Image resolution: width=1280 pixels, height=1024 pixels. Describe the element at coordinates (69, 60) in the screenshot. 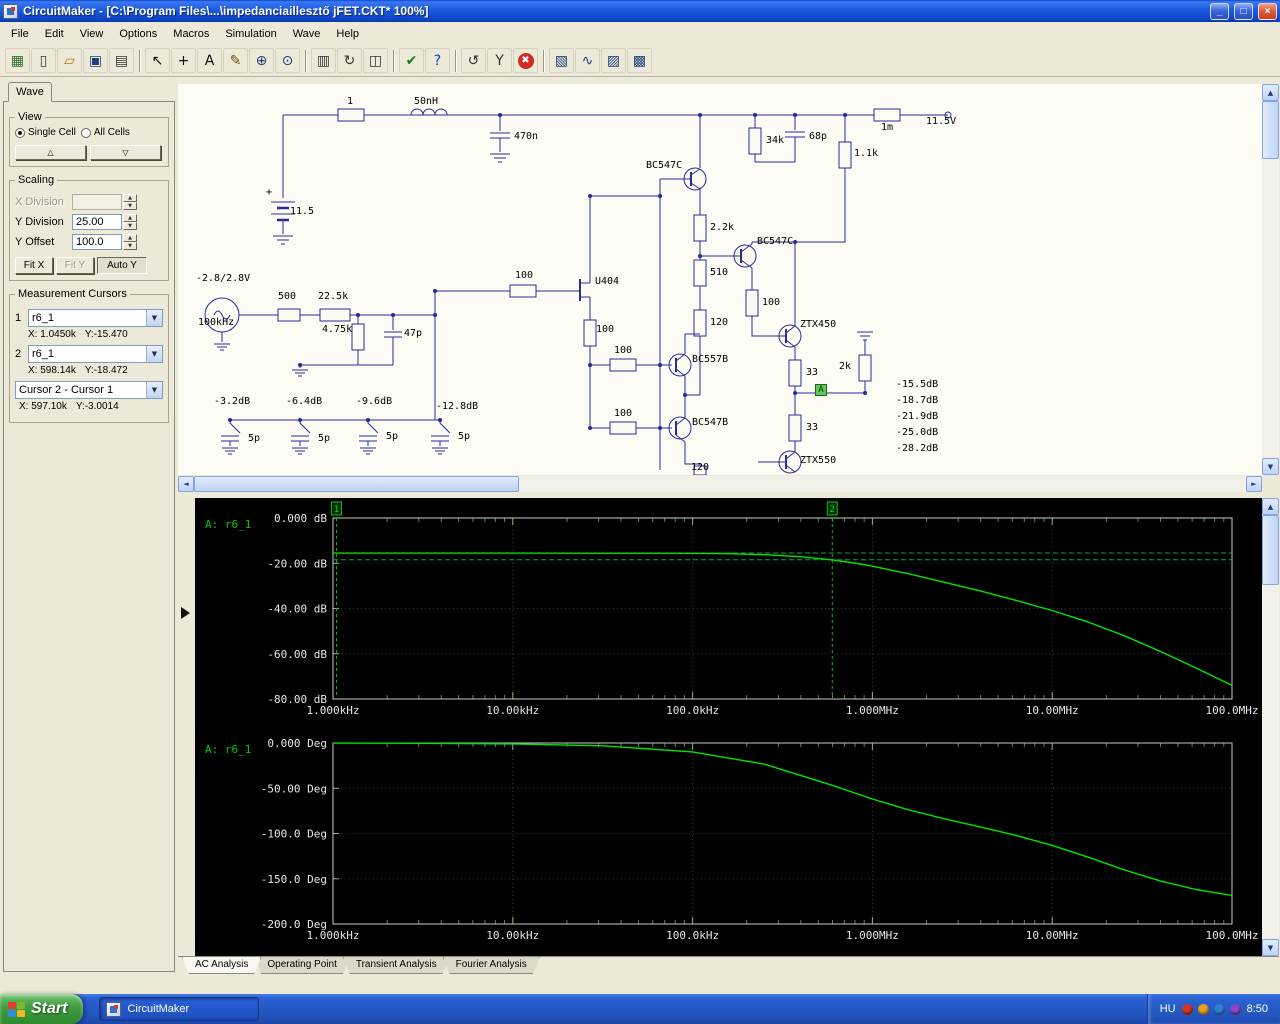

I see `open-file-button: ▱` at that location.